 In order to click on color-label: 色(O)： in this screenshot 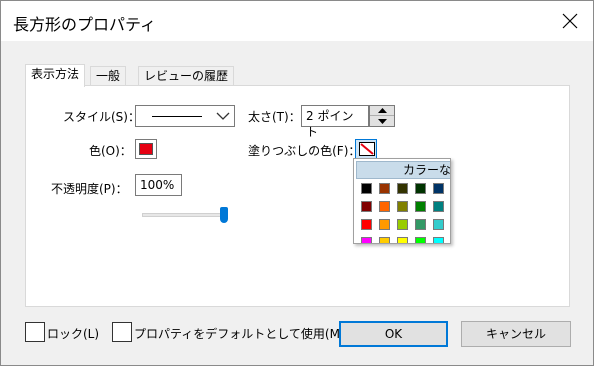, I will do `click(110, 151)`.